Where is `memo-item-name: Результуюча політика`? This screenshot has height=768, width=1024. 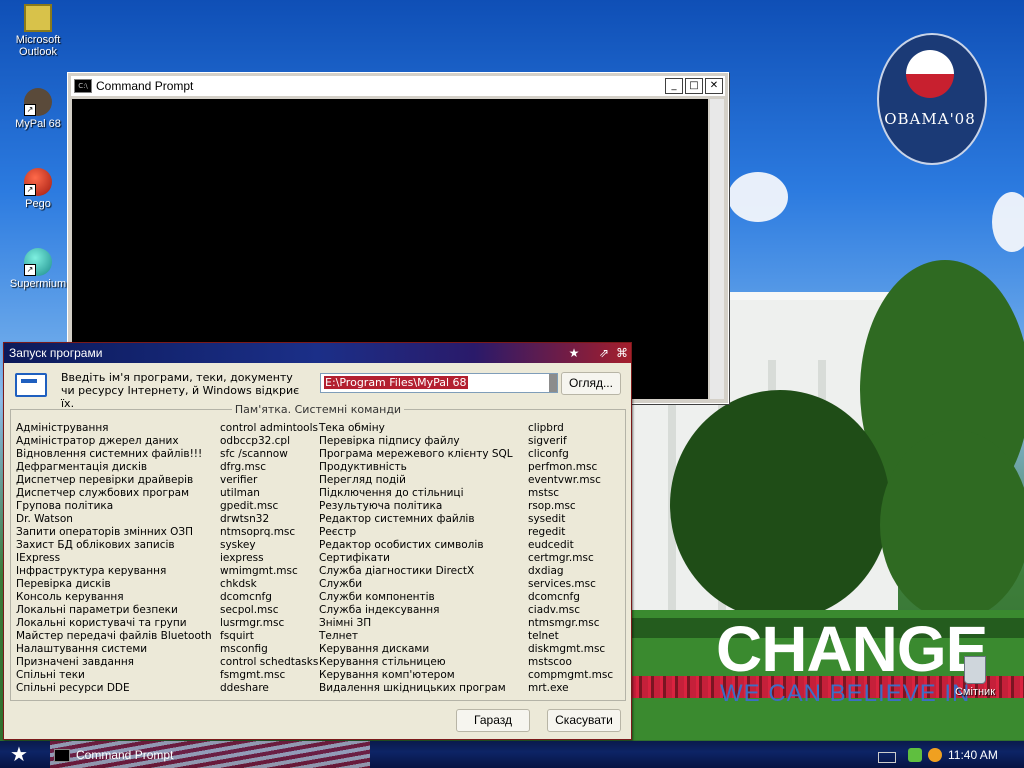
memo-item-name: Результуюча політика is located at coordinates (381, 506).